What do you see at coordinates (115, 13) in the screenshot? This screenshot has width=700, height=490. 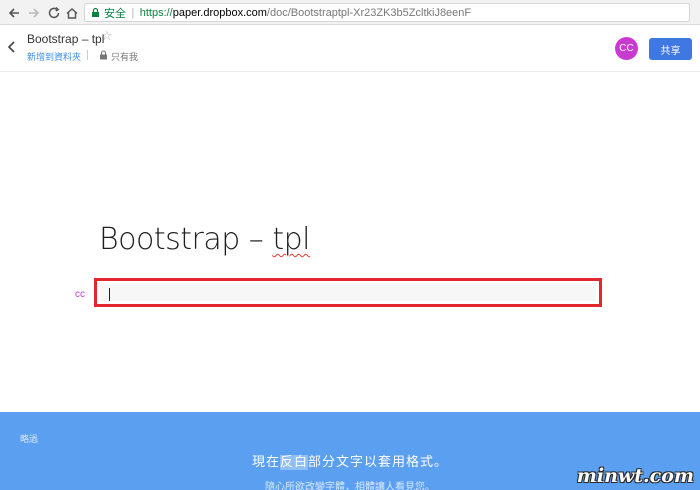 I see `secure-label: 安全` at bounding box center [115, 13].